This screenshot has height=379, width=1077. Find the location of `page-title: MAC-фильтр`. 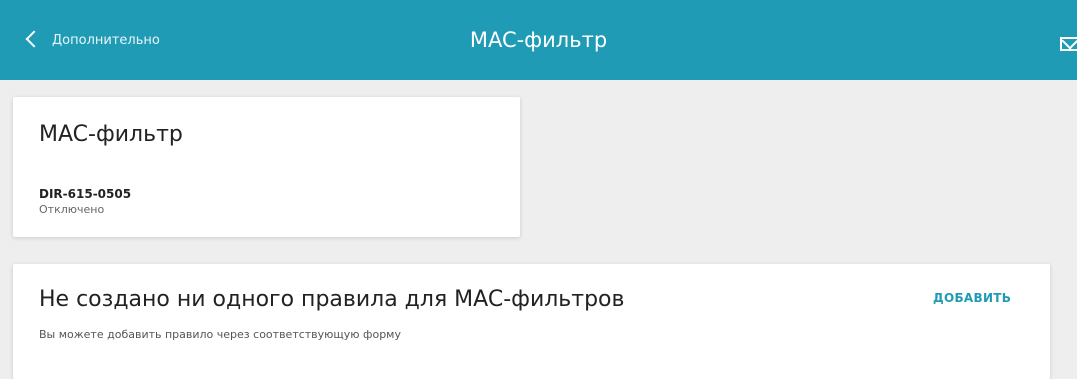

page-title: MAC-фильтр is located at coordinates (538, 40).